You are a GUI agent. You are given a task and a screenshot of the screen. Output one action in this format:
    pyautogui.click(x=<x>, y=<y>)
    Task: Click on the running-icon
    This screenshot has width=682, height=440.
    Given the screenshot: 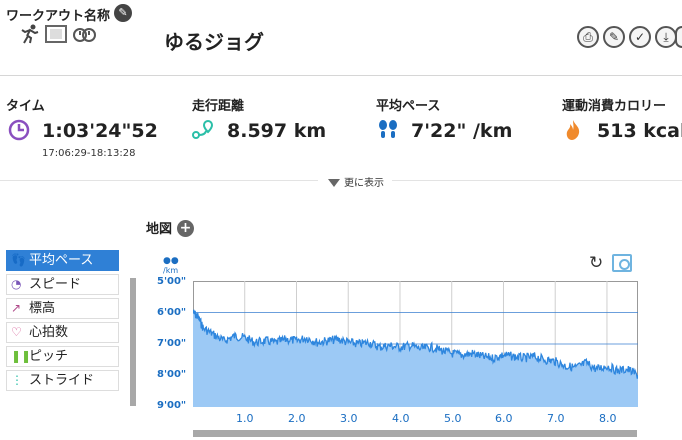 What is the action you would take?
    pyautogui.click(x=29, y=36)
    